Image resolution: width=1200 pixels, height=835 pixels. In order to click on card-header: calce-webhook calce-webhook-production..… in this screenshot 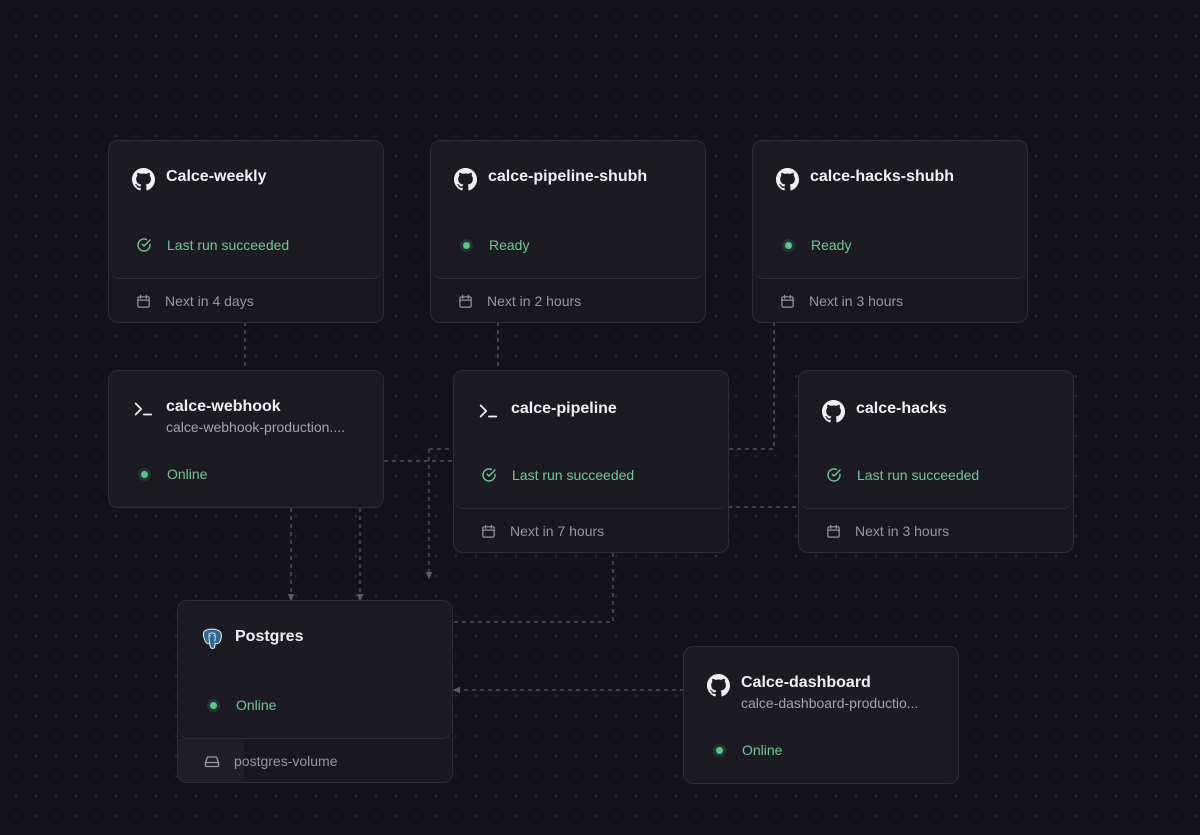, I will do `click(249, 417)`.